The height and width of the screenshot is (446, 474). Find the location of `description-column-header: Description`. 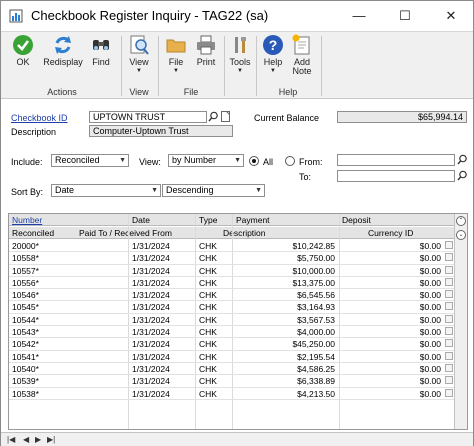

description-column-header: Description is located at coordinates (244, 233).